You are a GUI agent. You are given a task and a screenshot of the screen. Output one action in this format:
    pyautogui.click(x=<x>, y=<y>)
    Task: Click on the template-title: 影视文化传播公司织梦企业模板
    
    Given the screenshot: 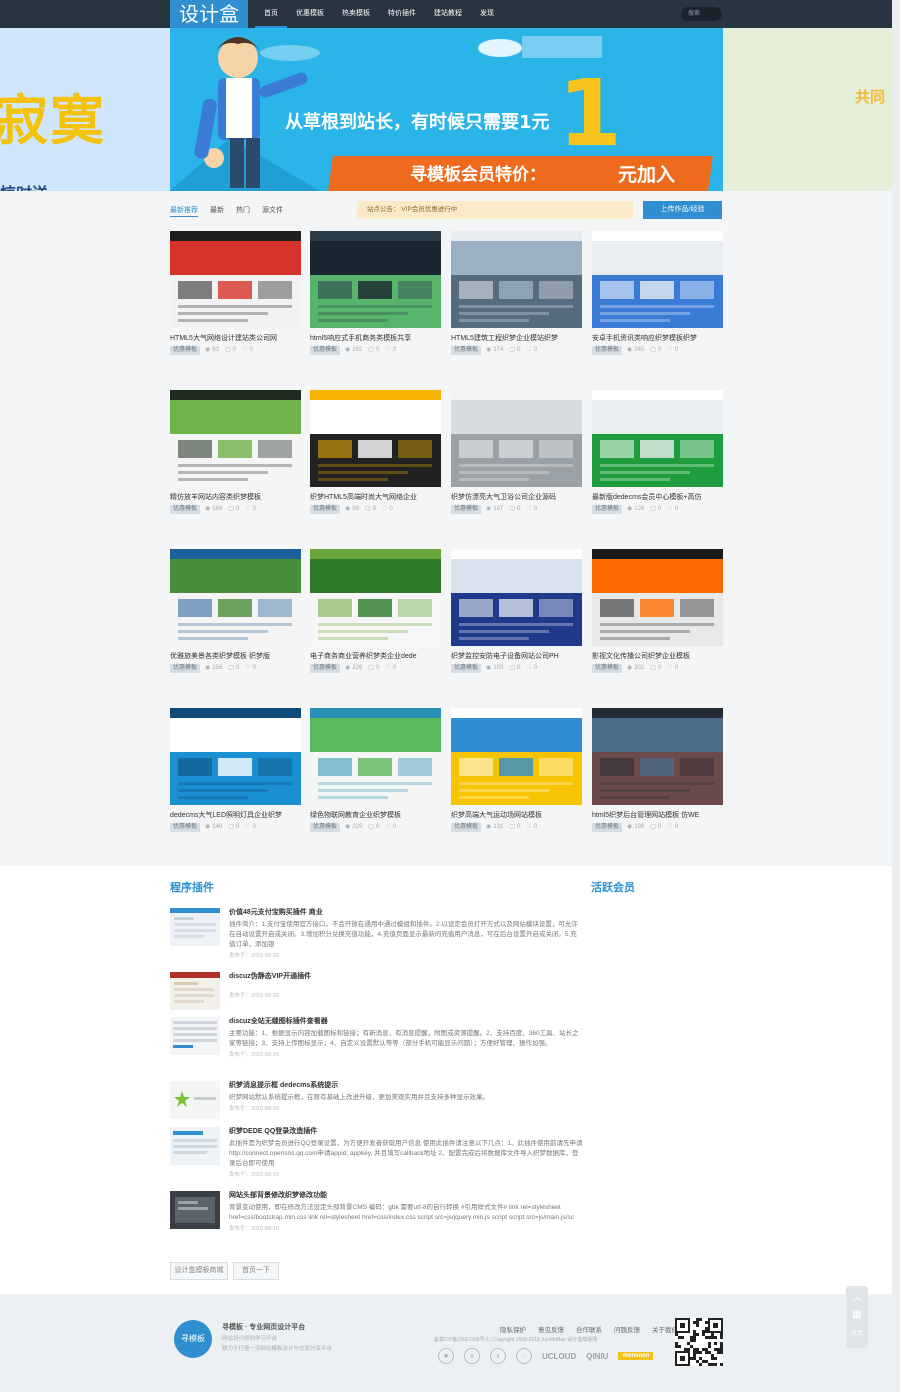 What is the action you would take?
    pyautogui.click(x=657, y=656)
    